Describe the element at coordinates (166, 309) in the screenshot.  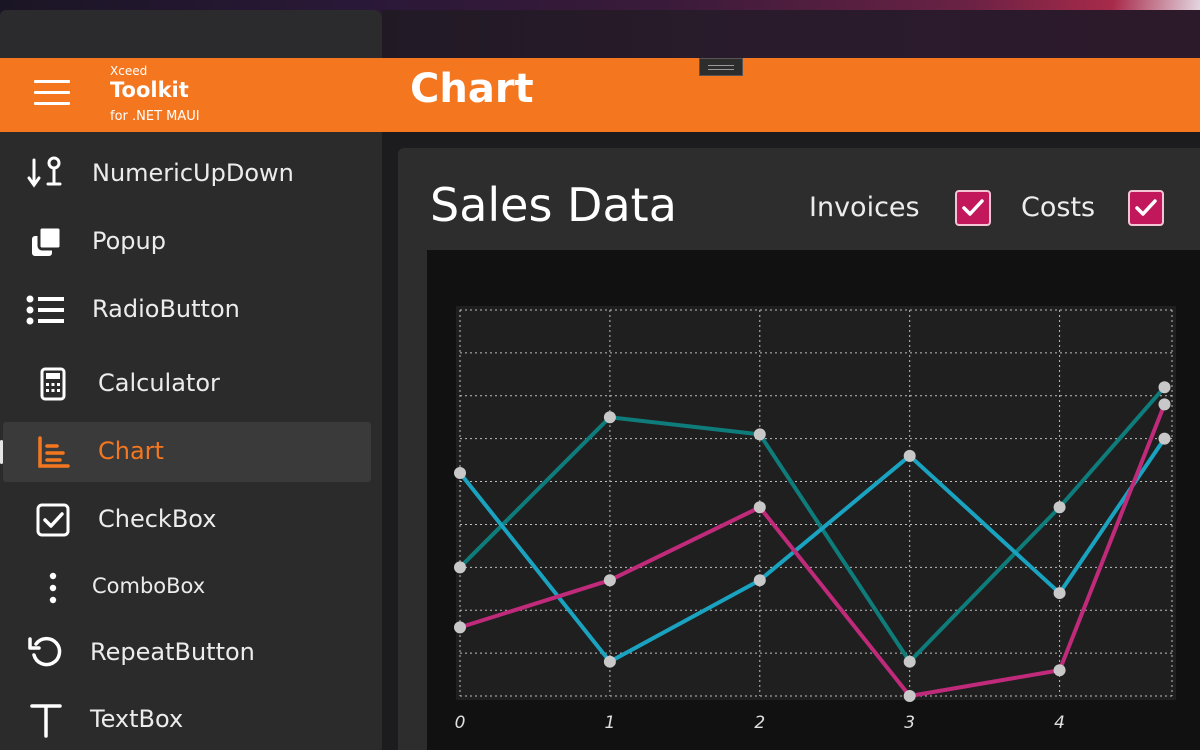
I see `sidebar-item-label: RadioButton` at that location.